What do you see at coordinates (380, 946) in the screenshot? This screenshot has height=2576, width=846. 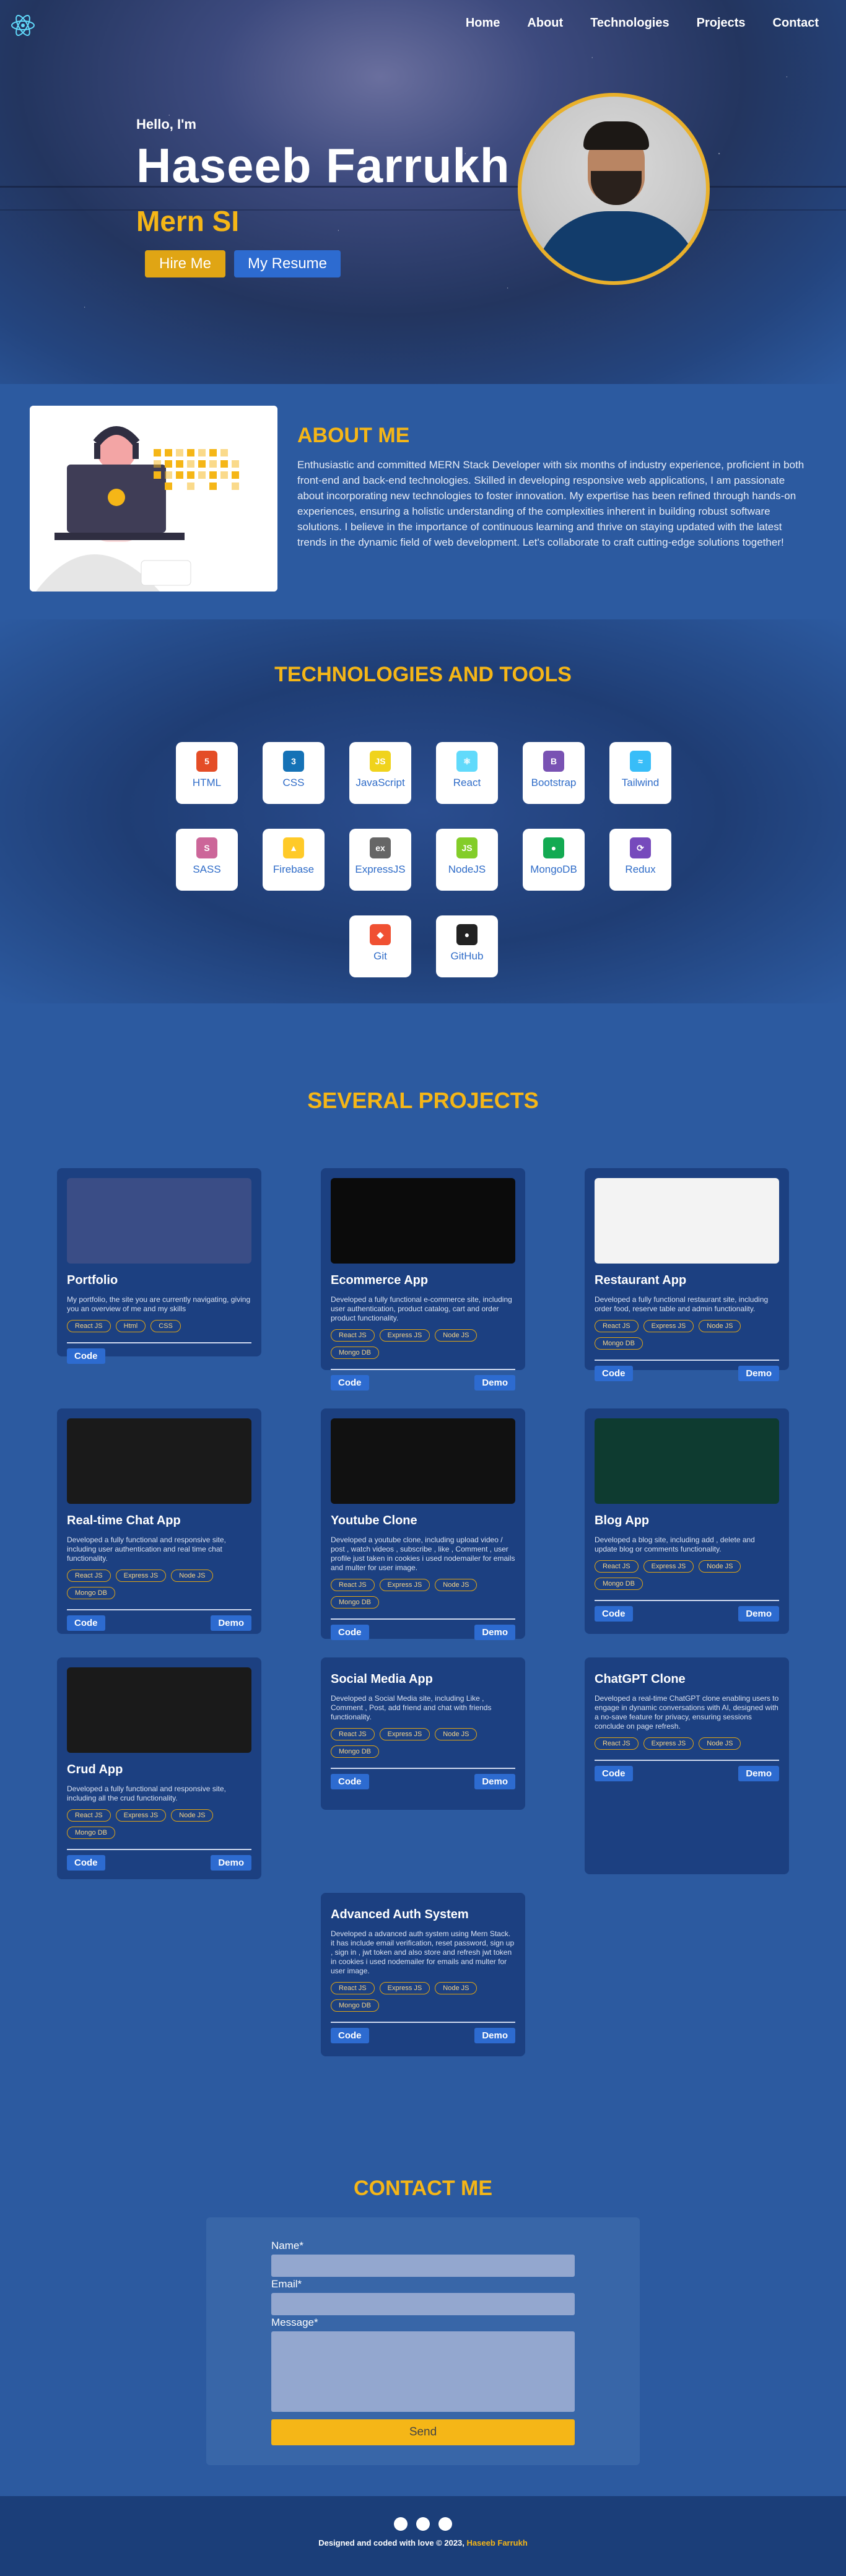 I see `tech-card-git: ◆ Git` at bounding box center [380, 946].